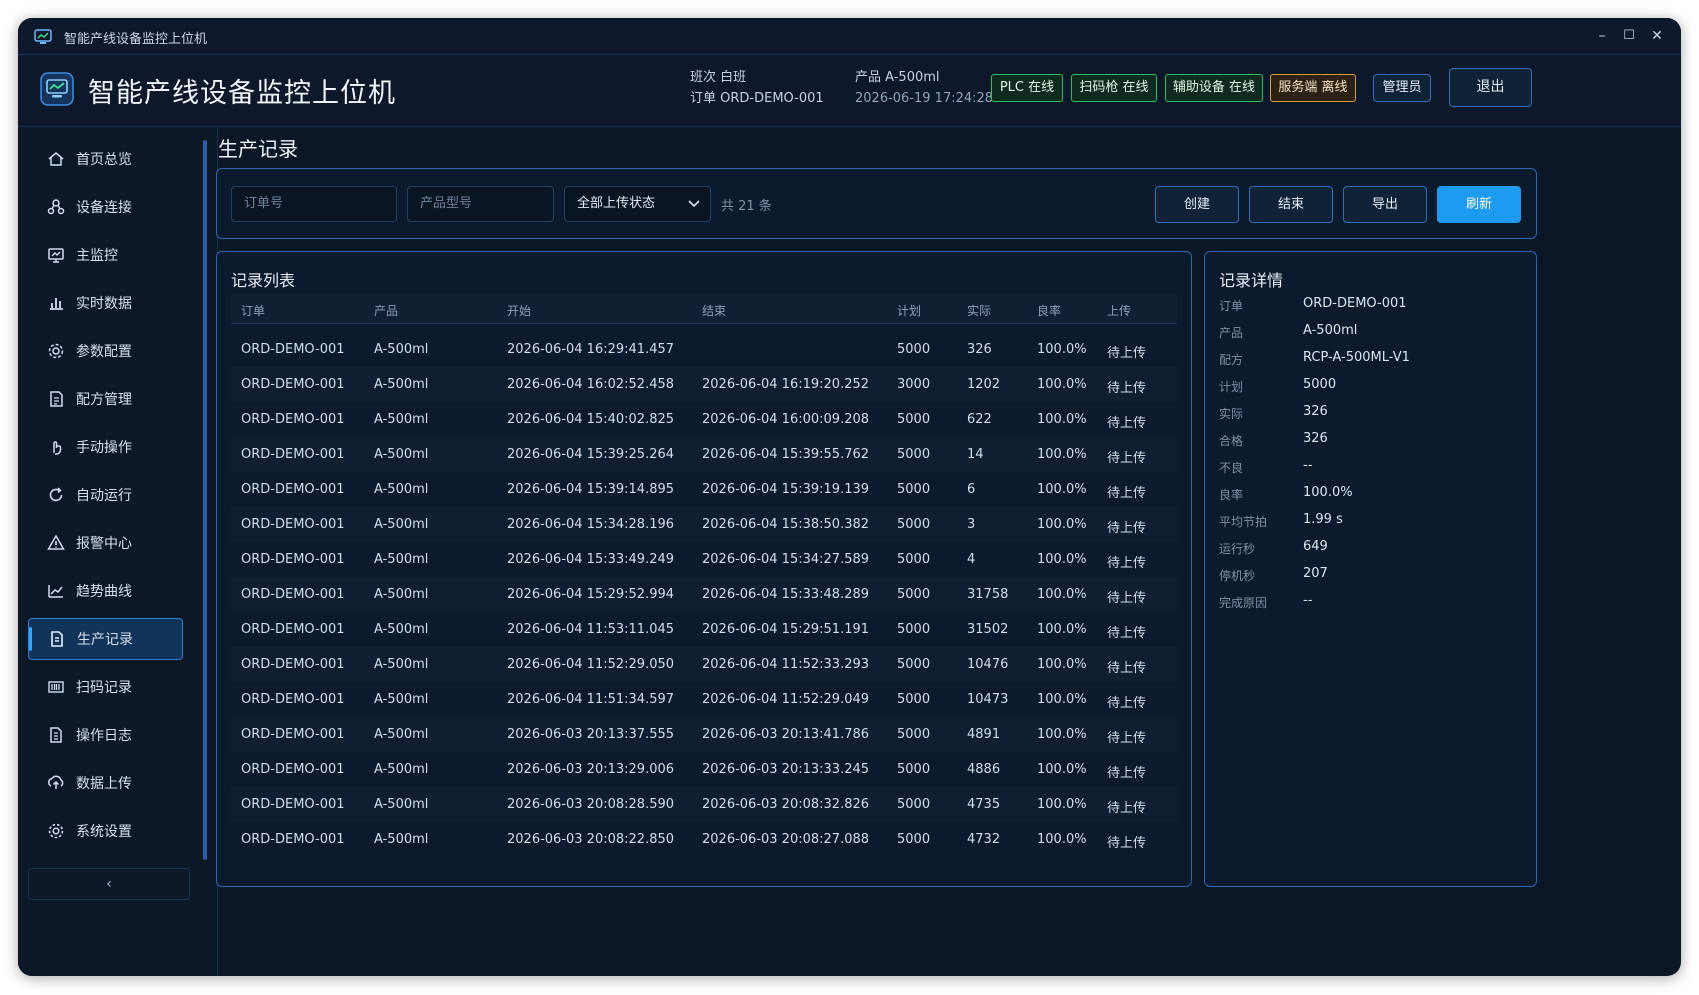  Describe the element at coordinates (714, 310) in the screenshot. I see `column-header: 结束` at that location.